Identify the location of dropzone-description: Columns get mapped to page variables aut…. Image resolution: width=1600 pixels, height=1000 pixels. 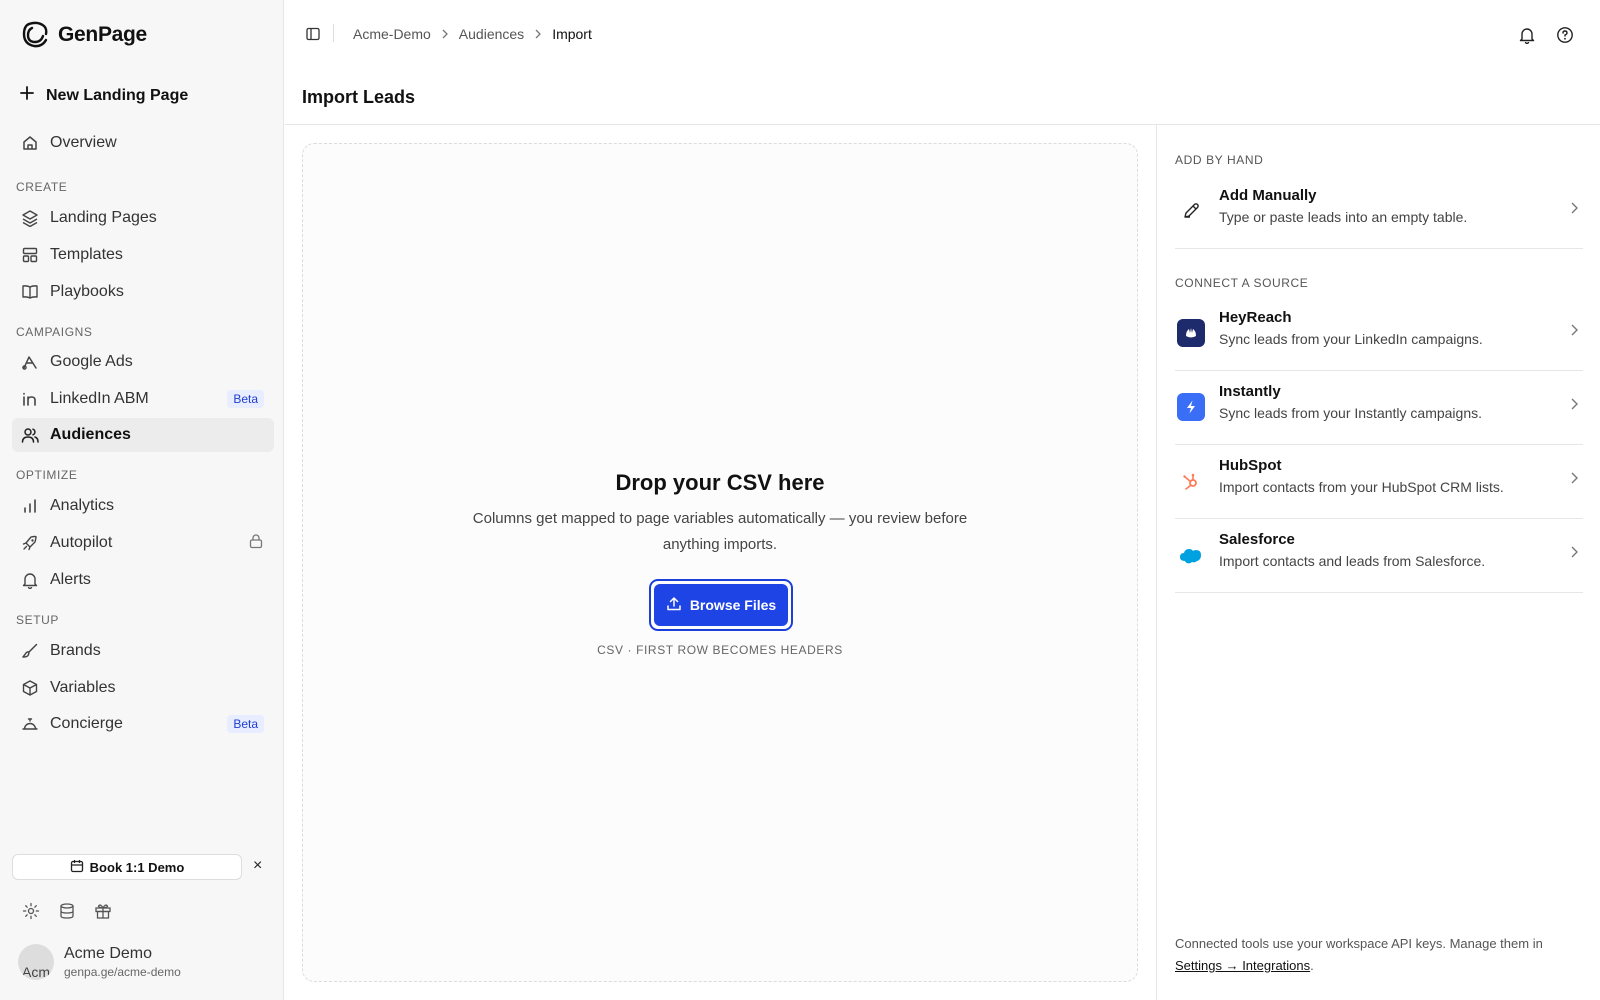
(720, 531).